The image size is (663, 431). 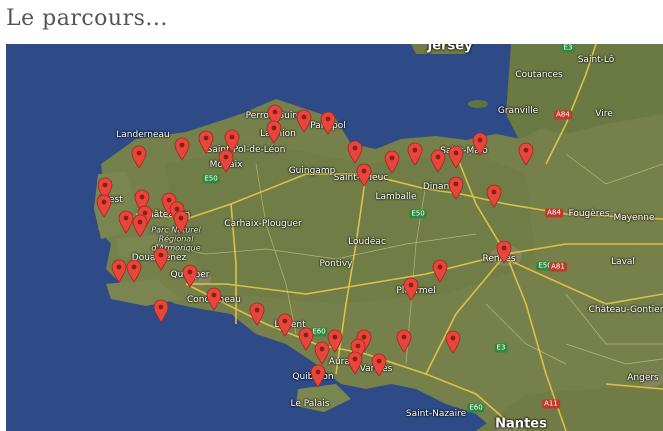 I want to click on place-label-landerneau: Landerneau, so click(x=143, y=135).